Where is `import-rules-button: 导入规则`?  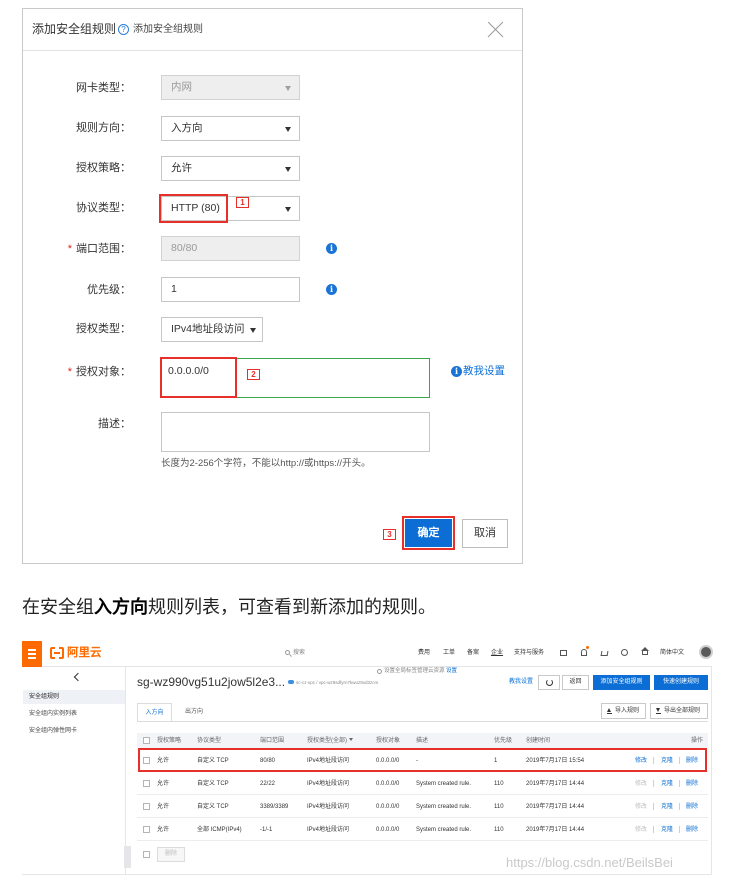
import-rules-button: 导入规则 is located at coordinates (623, 711).